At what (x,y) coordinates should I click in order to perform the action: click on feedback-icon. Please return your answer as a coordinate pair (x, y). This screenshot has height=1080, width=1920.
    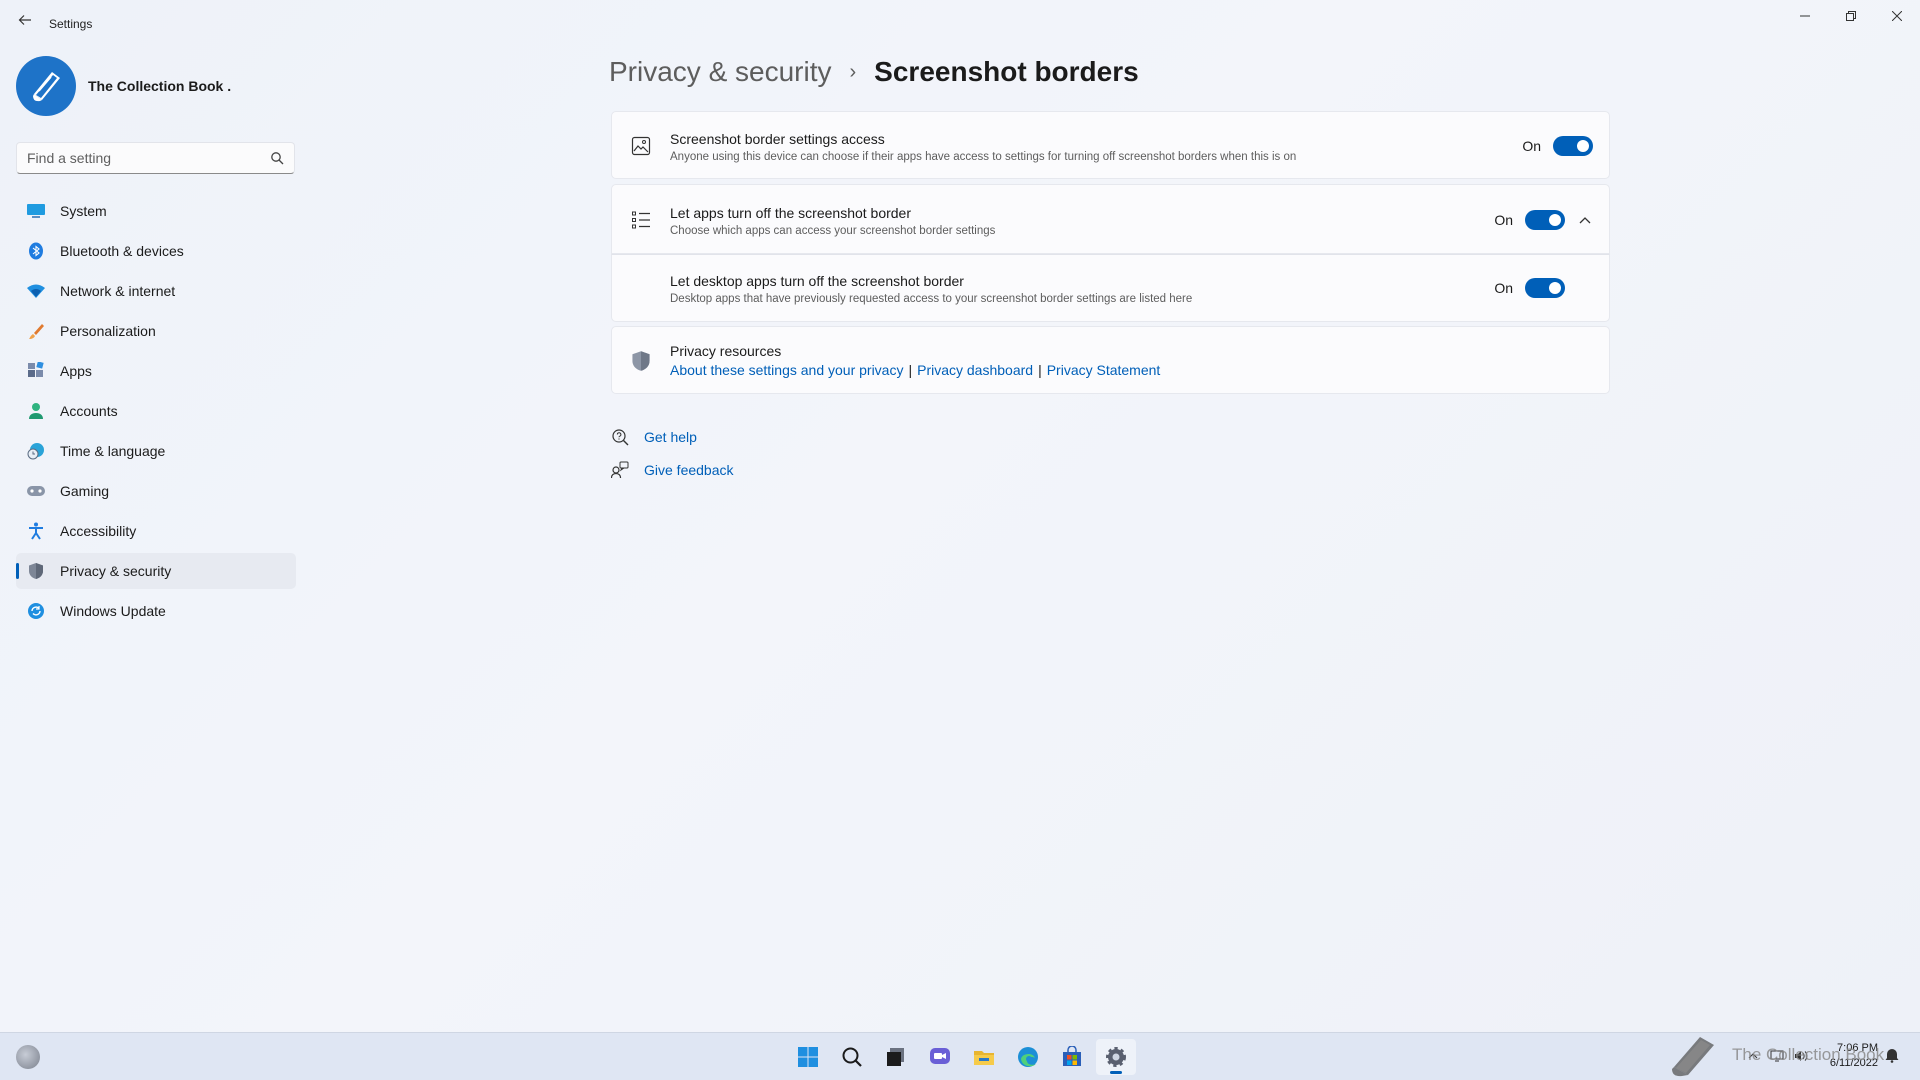
    Looking at the image, I should click on (620, 470).